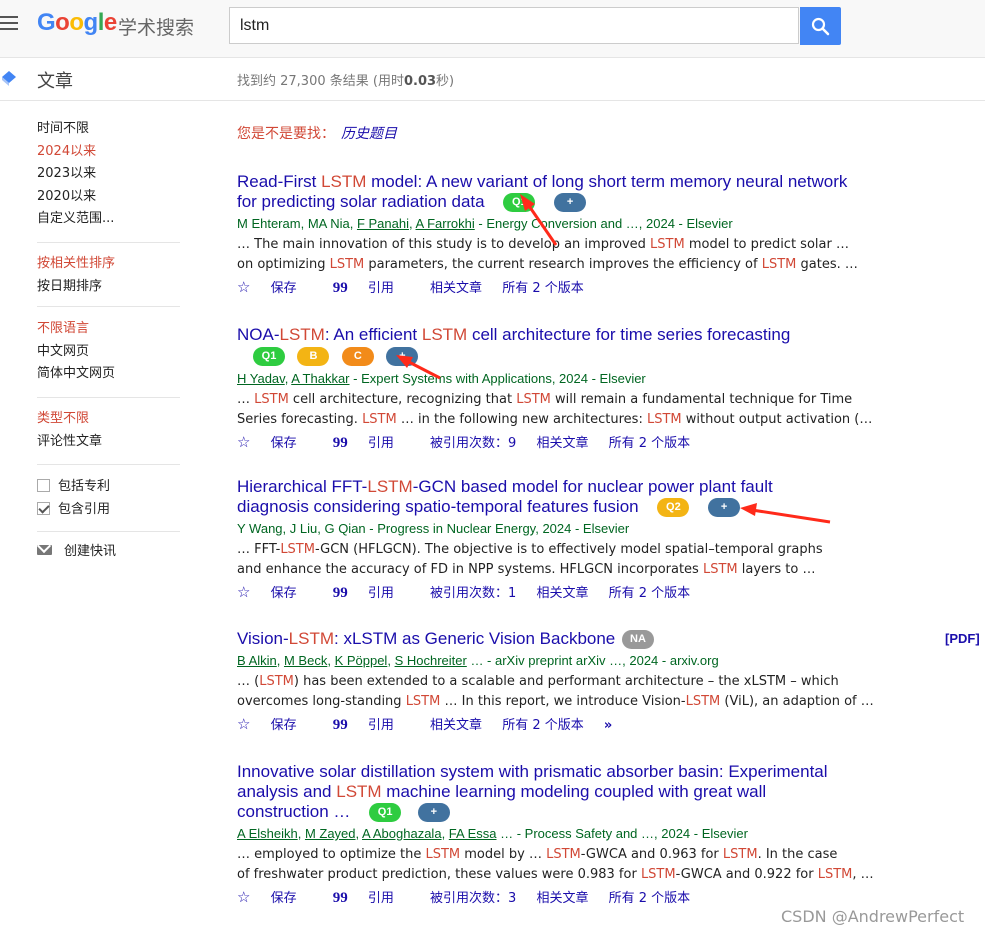 The image size is (985, 934). What do you see at coordinates (69, 419) in the screenshot?
I see `type-any: 类型不限` at bounding box center [69, 419].